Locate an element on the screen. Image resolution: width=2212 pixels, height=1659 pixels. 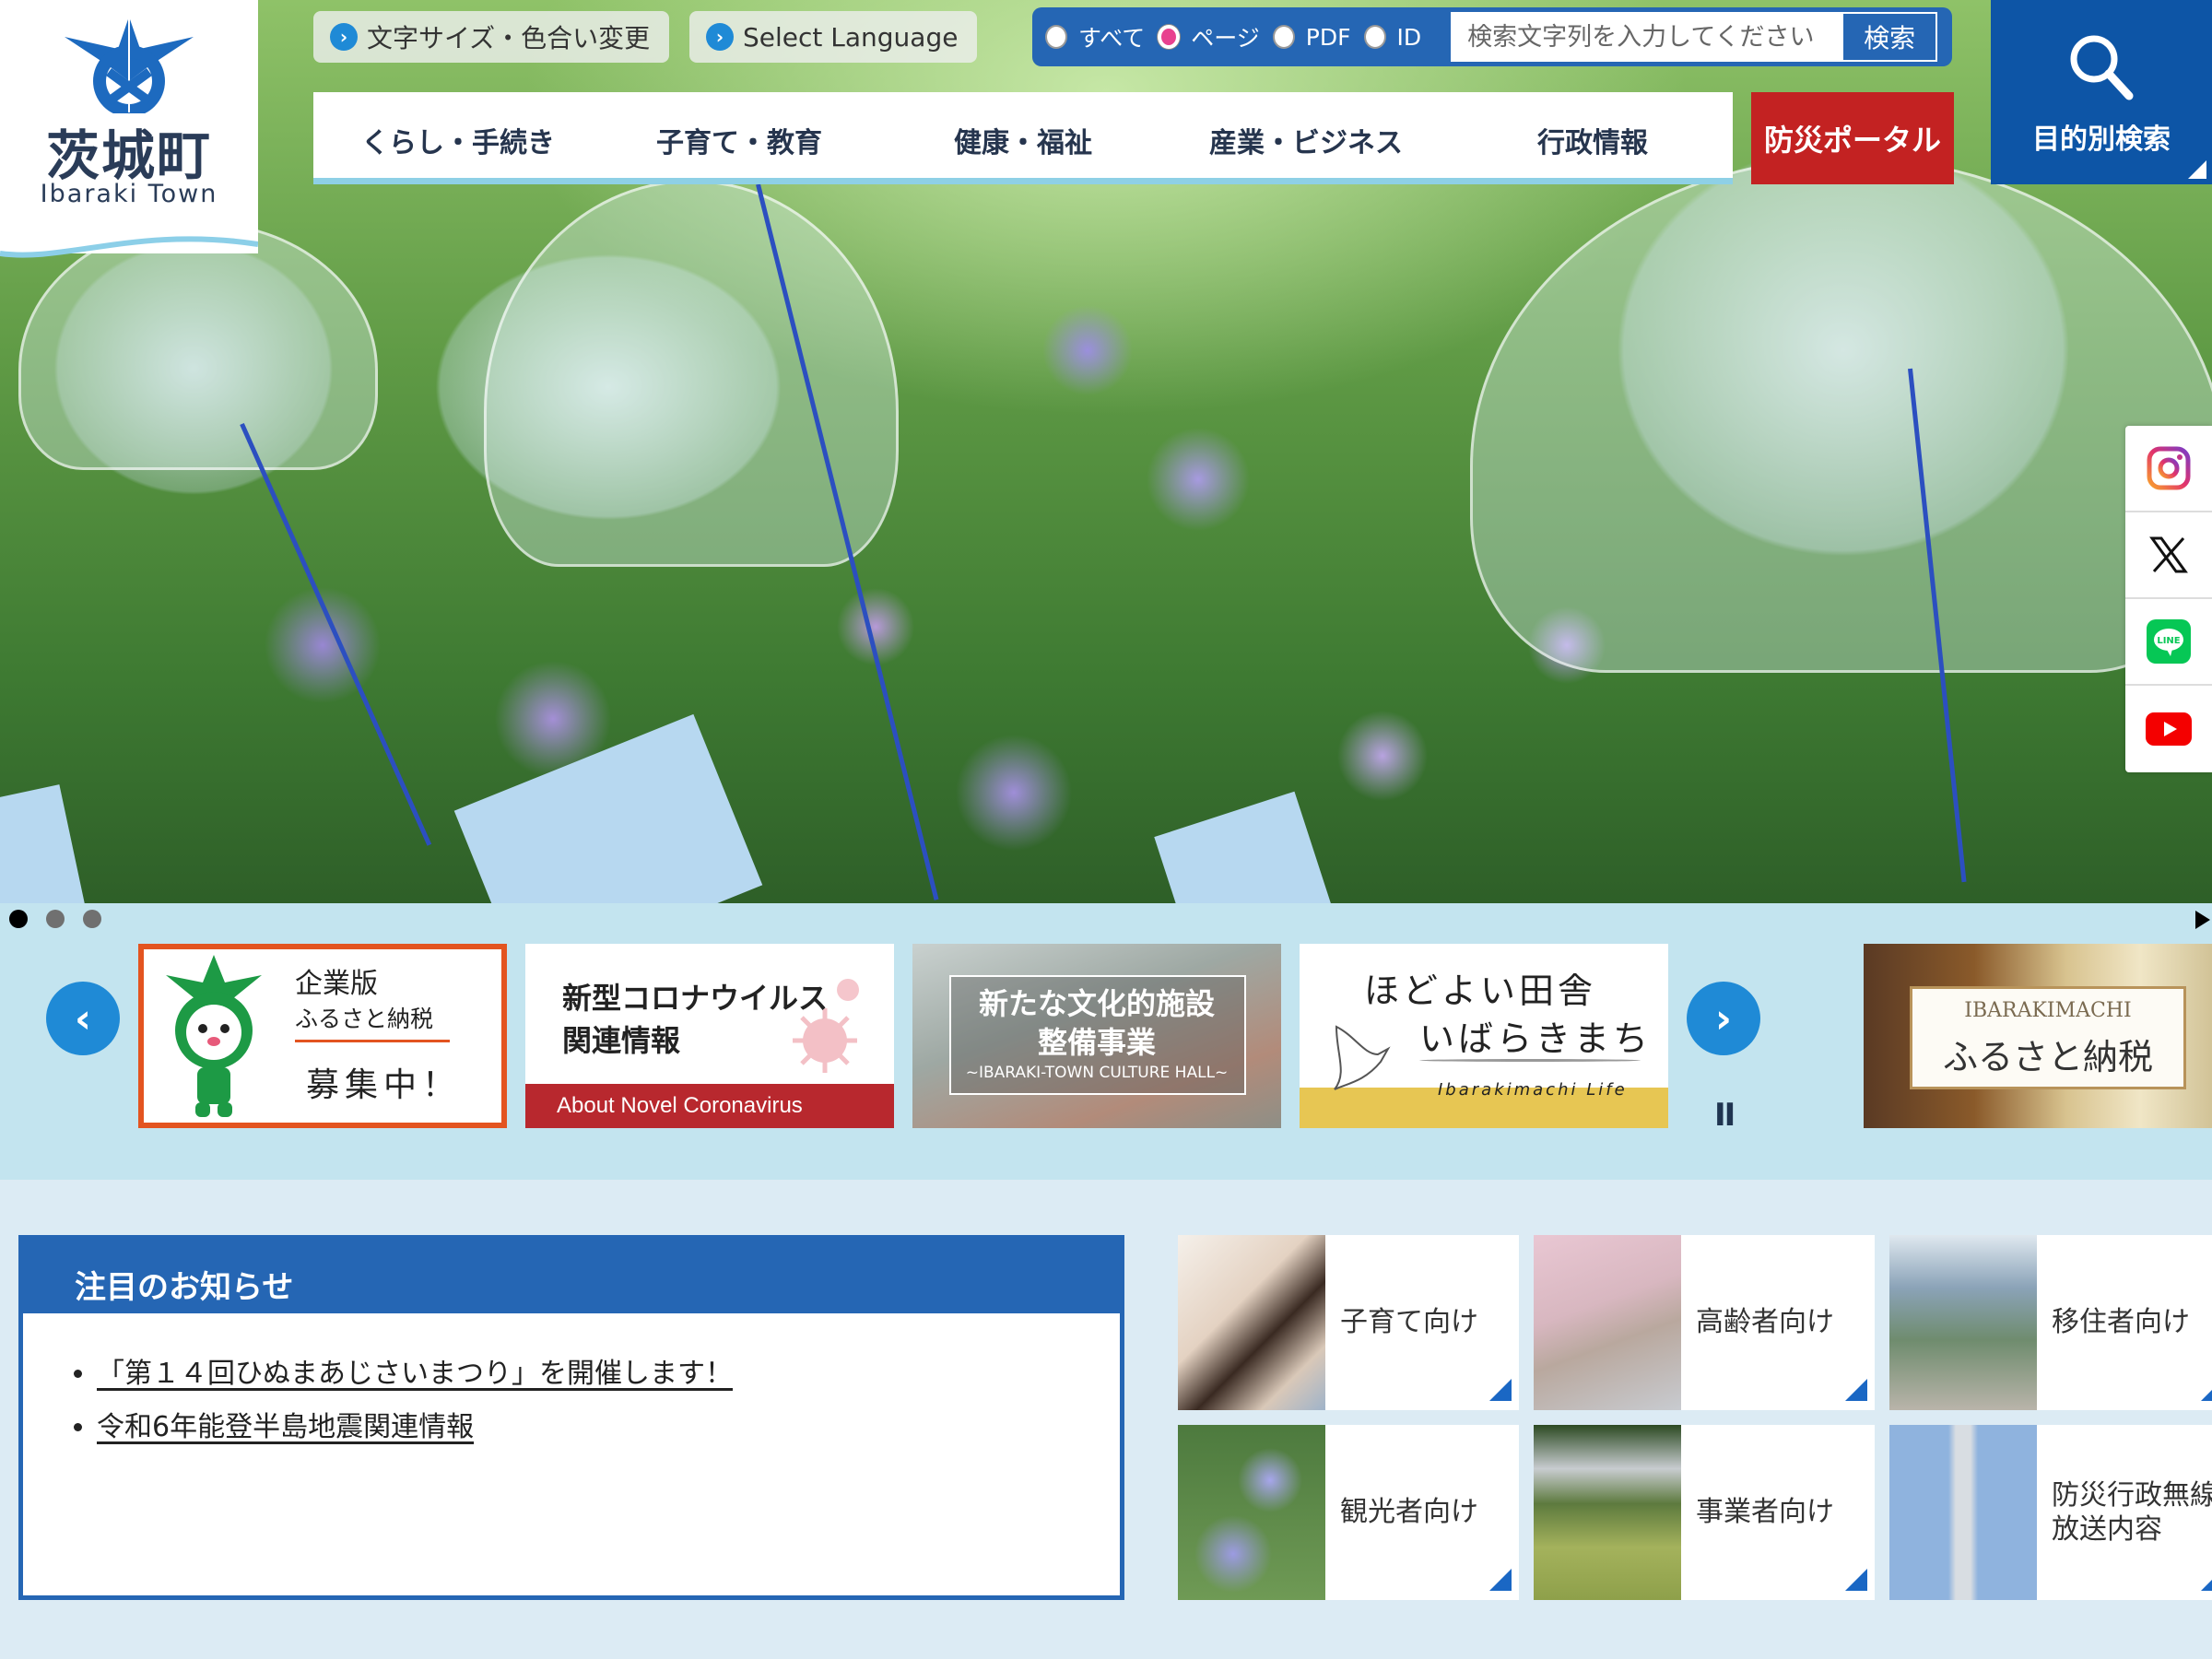
audience-card-elderly: 高齢者向け is located at coordinates (1704, 1322).